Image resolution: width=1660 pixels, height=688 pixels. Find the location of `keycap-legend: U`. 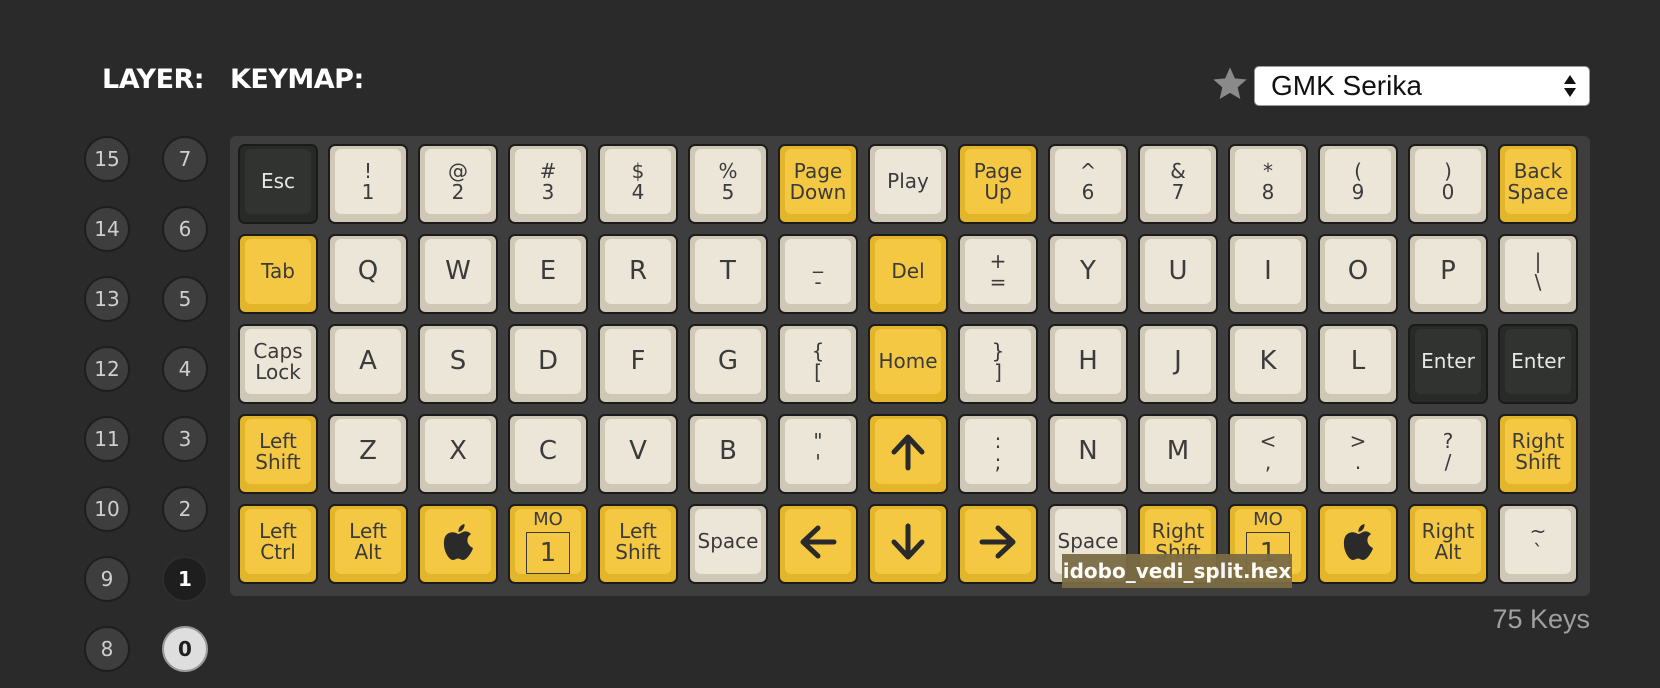

keycap-legend: U is located at coordinates (1178, 271).